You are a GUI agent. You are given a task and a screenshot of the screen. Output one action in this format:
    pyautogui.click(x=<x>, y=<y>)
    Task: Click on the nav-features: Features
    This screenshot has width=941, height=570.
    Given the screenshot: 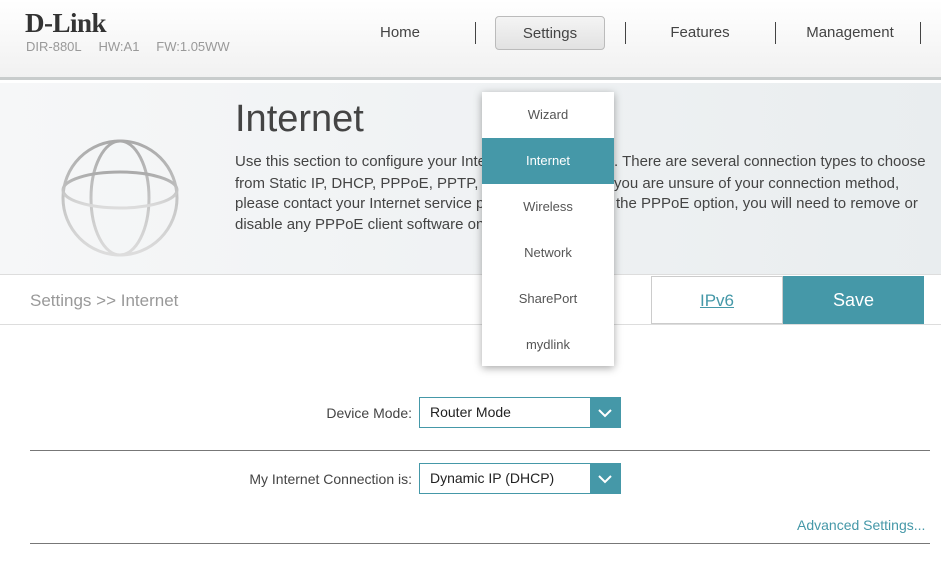 What is the action you would take?
    pyautogui.click(x=700, y=33)
    